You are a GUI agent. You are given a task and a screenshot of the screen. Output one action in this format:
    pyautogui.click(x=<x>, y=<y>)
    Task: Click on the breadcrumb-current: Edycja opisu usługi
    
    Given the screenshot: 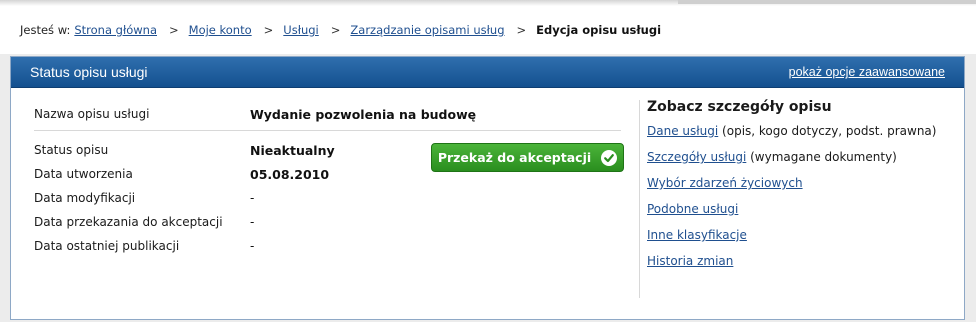 What is the action you would take?
    pyautogui.click(x=599, y=30)
    